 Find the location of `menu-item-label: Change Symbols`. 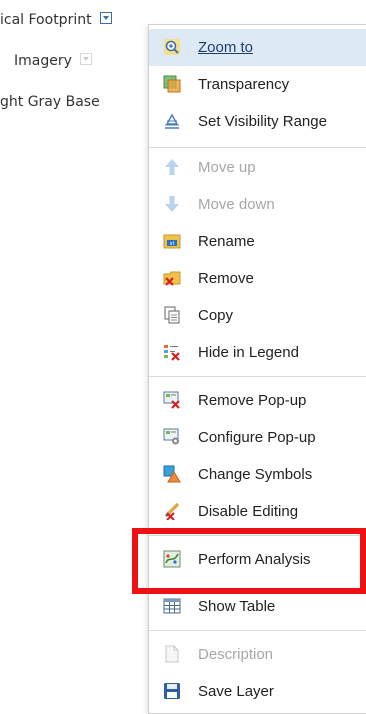

menu-item-label: Change Symbols is located at coordinates (255, 474).